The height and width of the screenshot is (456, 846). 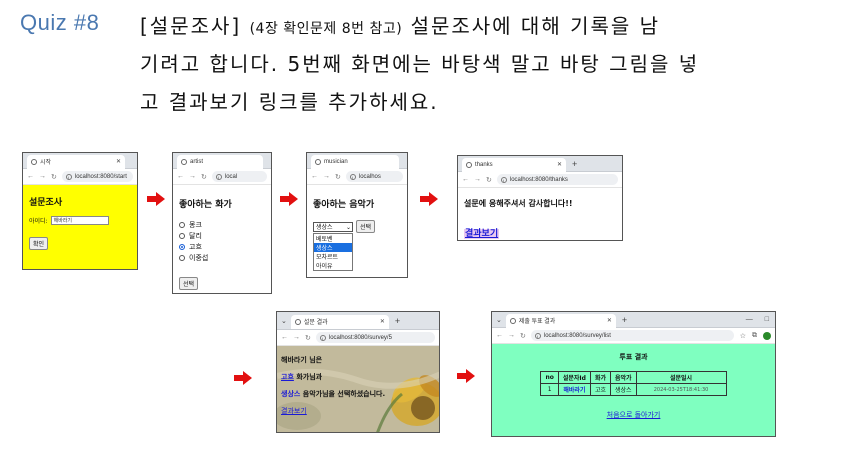 What do you see at coordinates (358, 377) in the screenshot?
I see `result-line-2: 고흐 화가님과` at bounding box center [358, 377].